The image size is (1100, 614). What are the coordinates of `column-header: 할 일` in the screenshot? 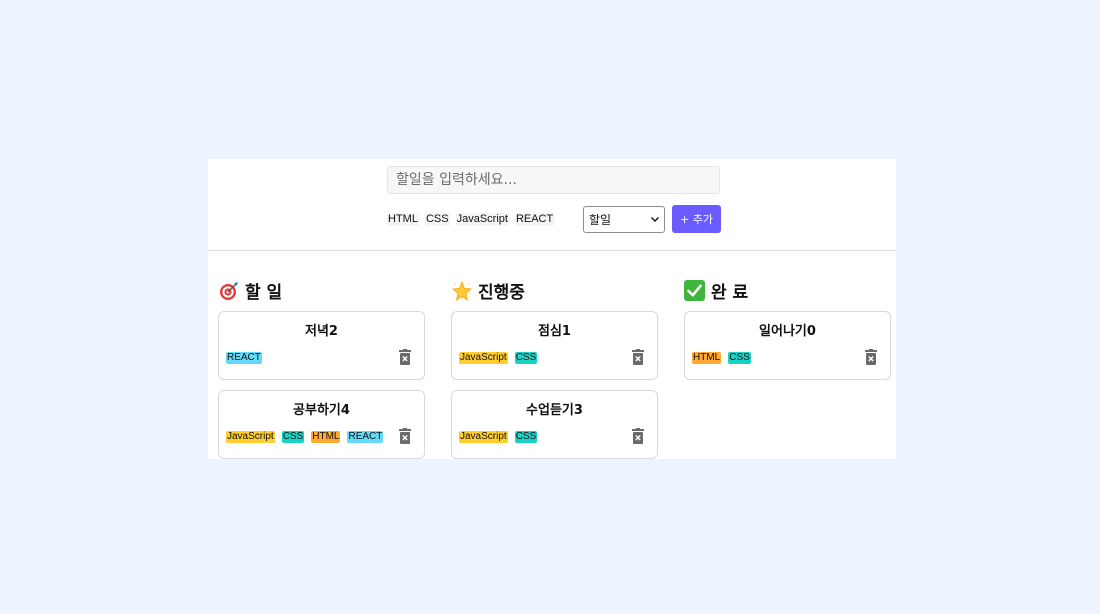 It's located at (321, 290).